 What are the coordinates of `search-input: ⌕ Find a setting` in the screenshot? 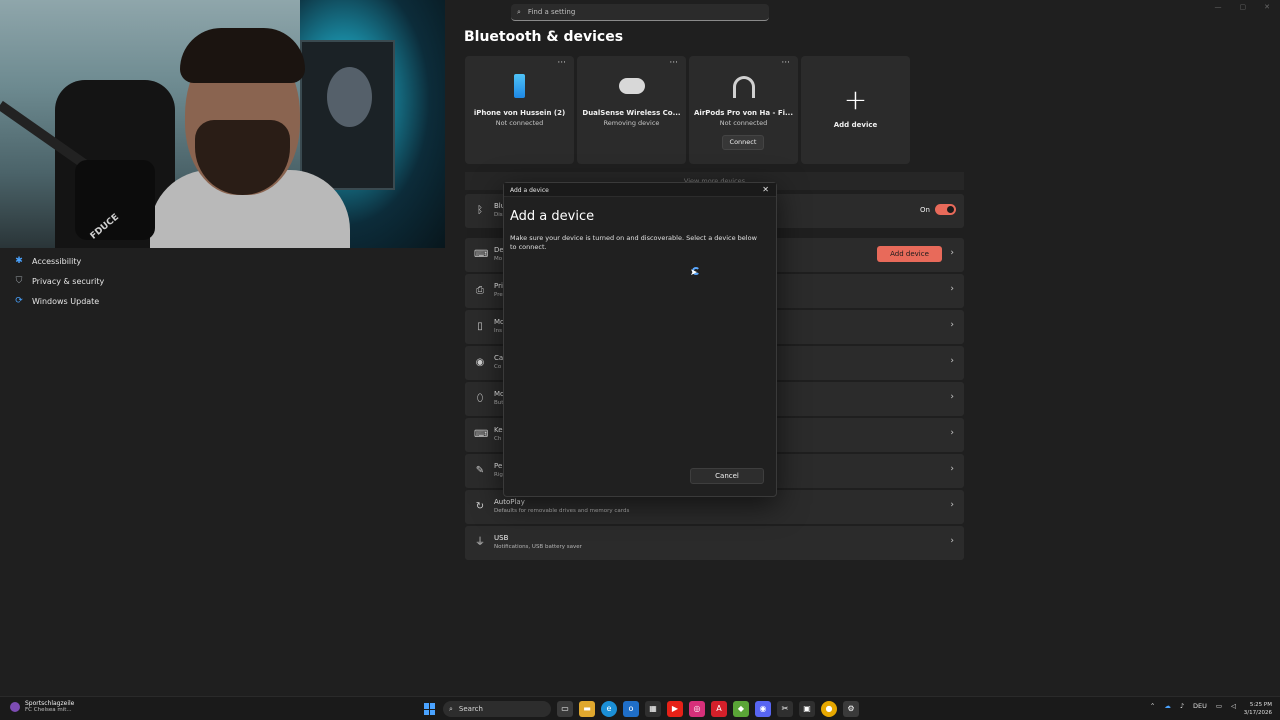 It's located at (640, 12).